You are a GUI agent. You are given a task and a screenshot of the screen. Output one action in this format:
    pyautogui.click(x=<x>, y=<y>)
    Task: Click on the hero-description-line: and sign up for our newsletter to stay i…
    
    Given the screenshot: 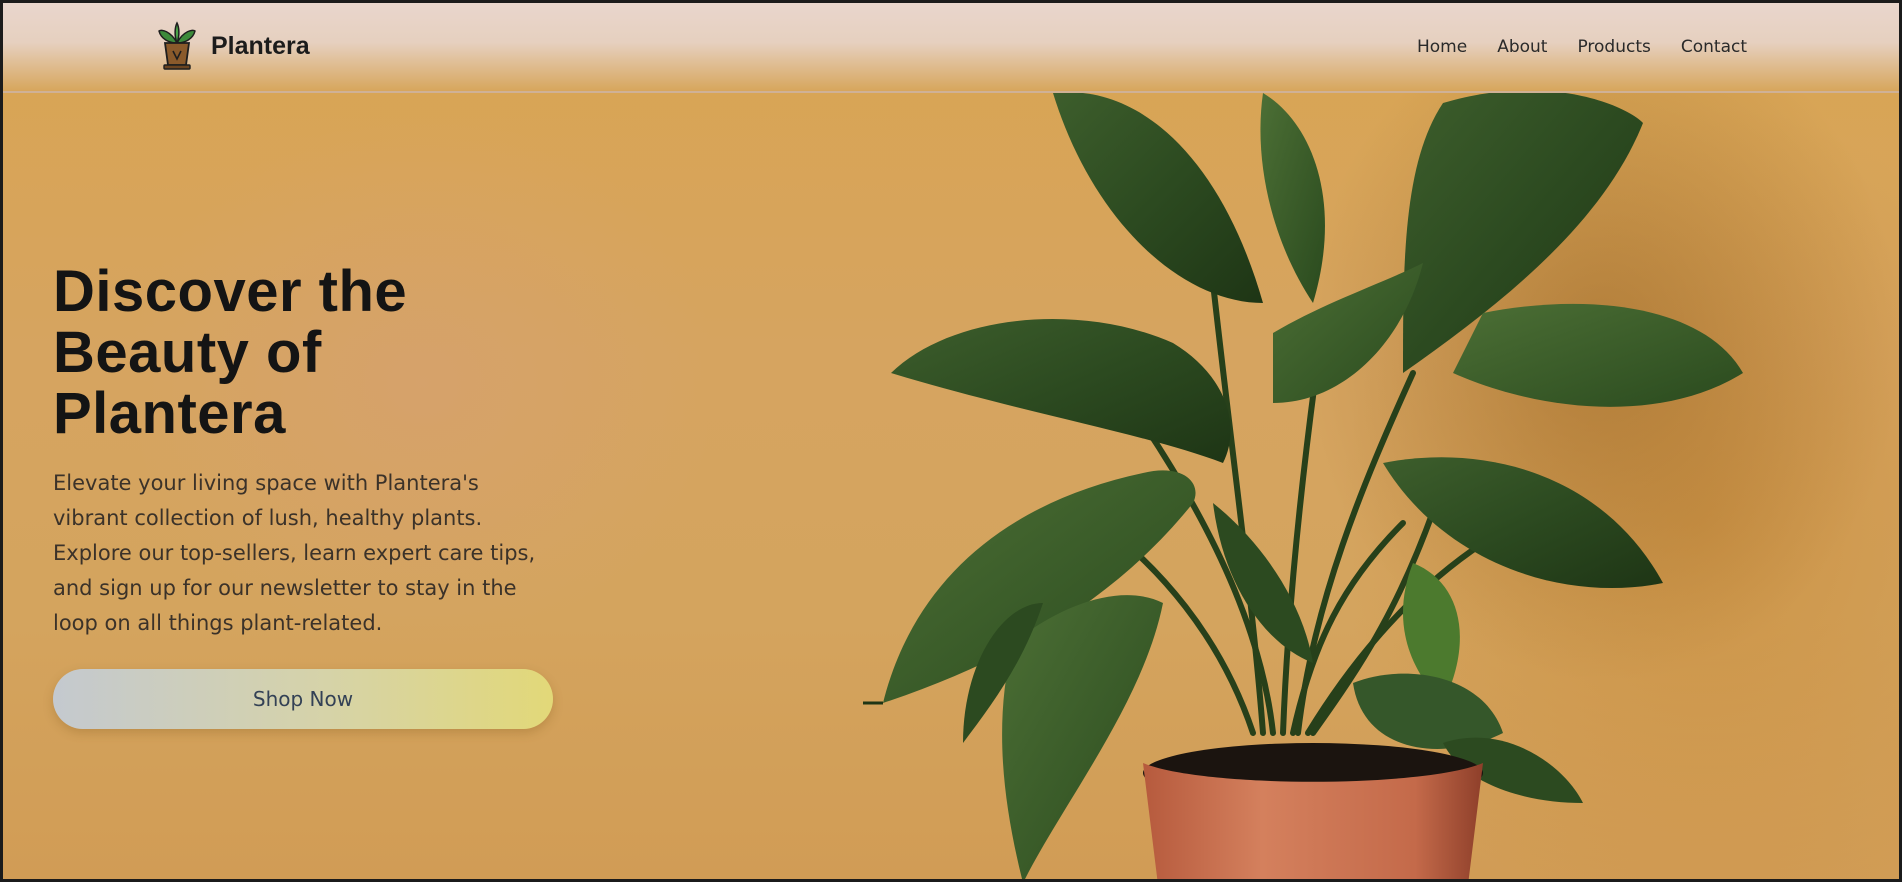 What is the action you would take?
    pyautogui.click(x=285, y=588)
    